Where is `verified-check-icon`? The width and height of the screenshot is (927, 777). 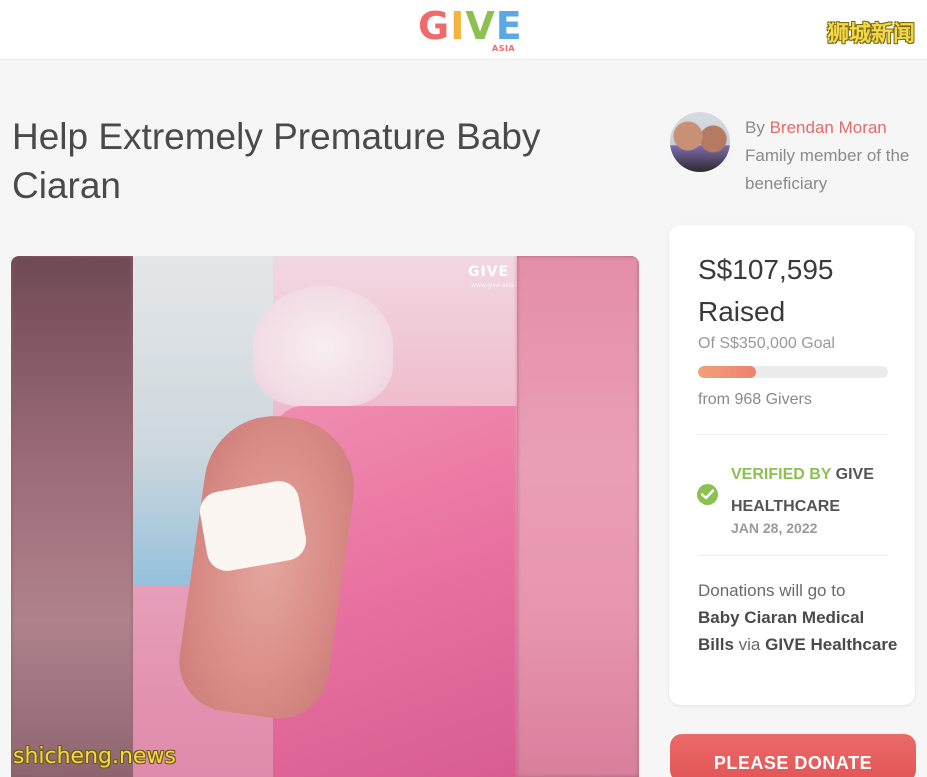 verified-check-icon is located at coordinates (707, 494).